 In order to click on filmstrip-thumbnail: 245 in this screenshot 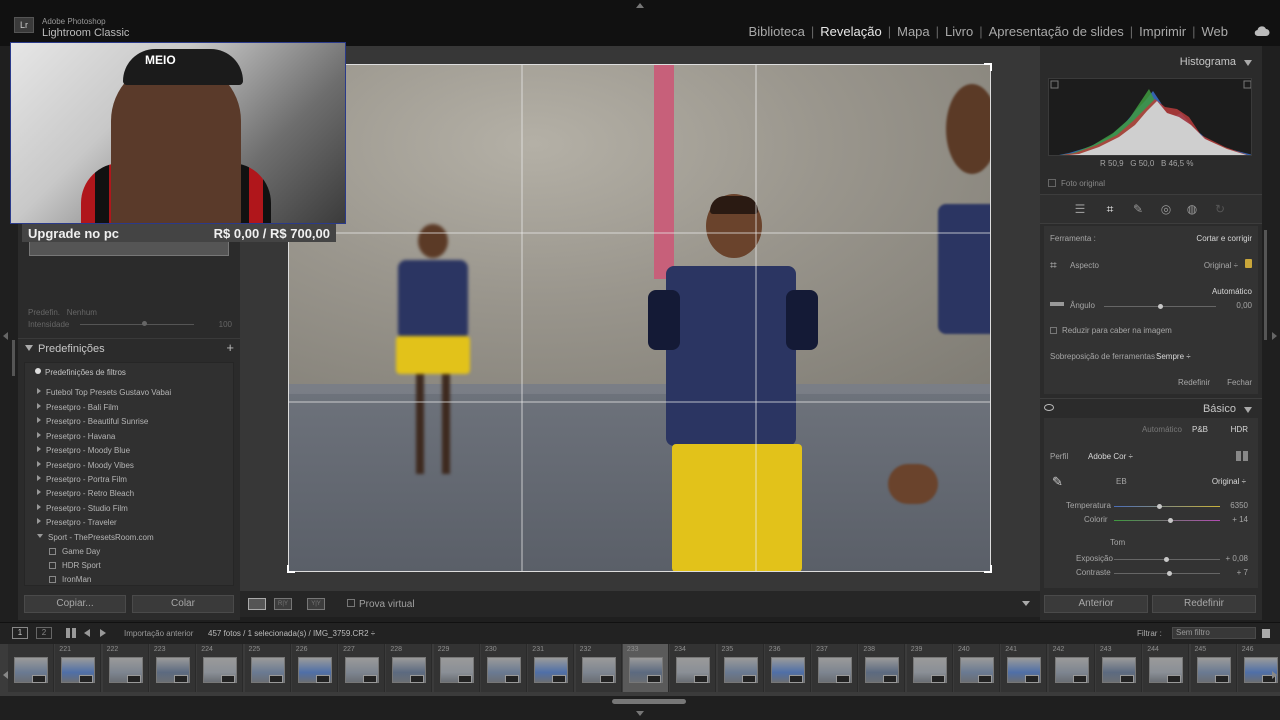, I will do `click(1213, 668)`.